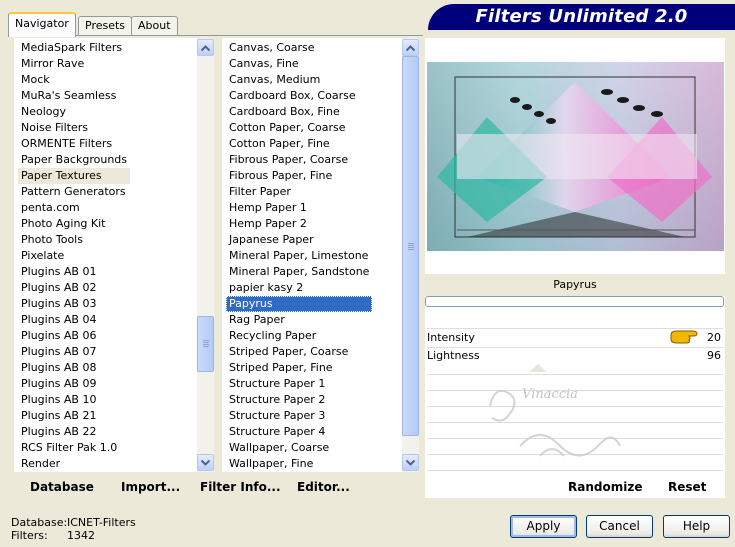  Describe the element at coordinates (619, 526) in the screenshot. I see `cancel-button: Cancel` at that location.